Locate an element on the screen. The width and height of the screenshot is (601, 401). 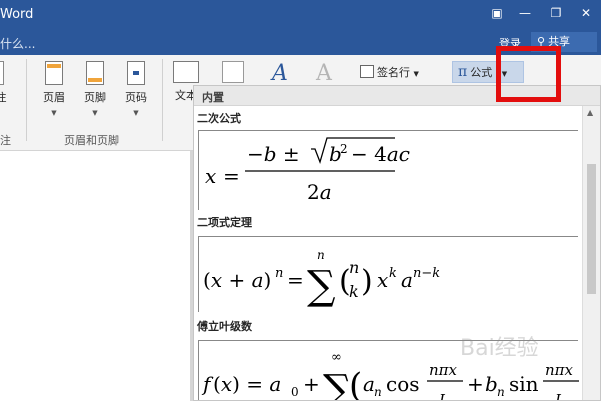
scroll-up-icon: ▲ is located at coordinates (590, 112).